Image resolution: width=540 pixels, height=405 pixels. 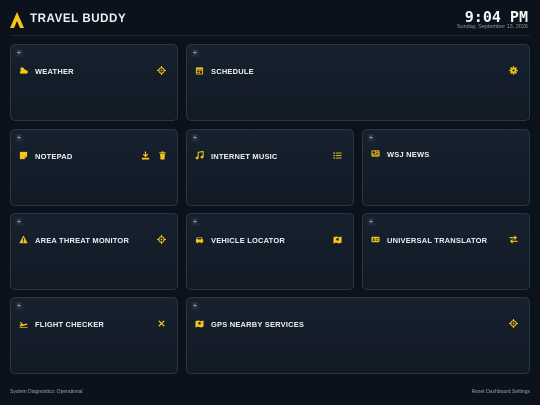 I want to click on download-icon, so click(x=145, y=155).